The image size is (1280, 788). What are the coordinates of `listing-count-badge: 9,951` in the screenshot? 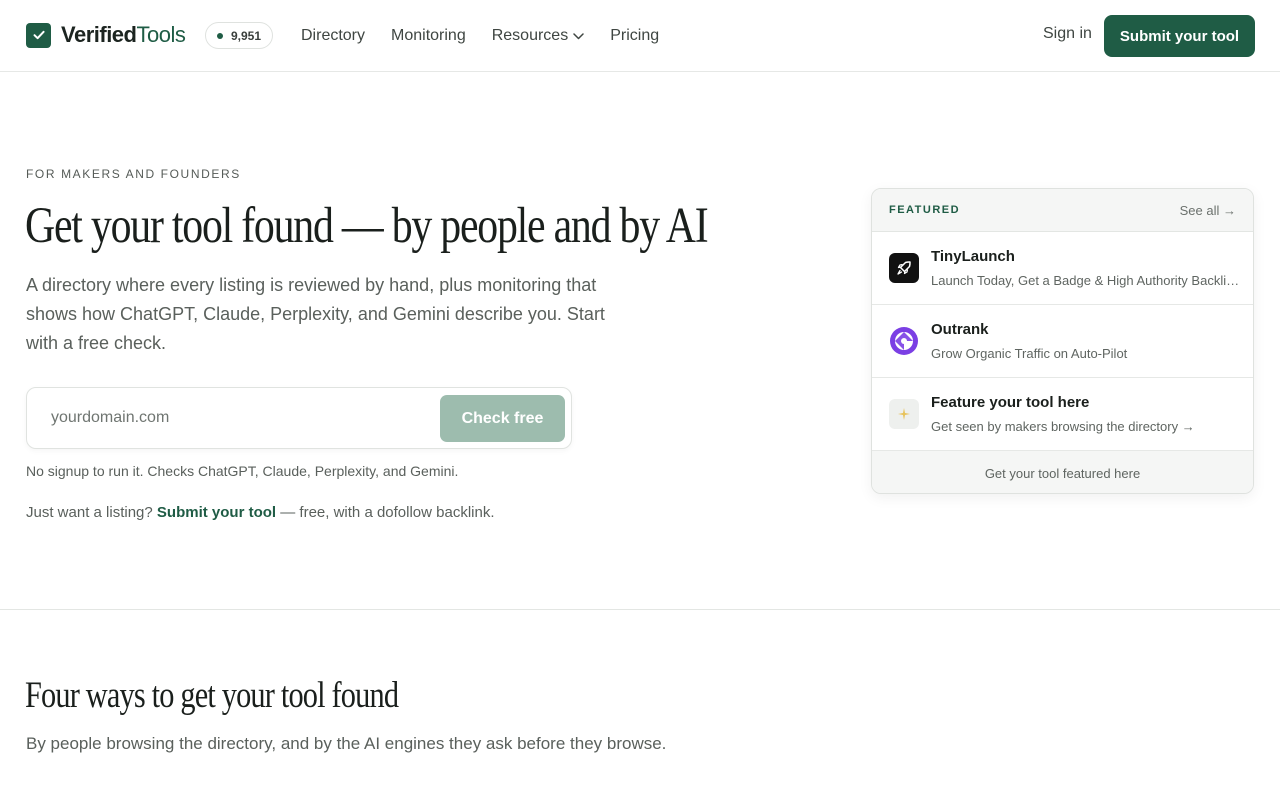 It's located at (239, 35).